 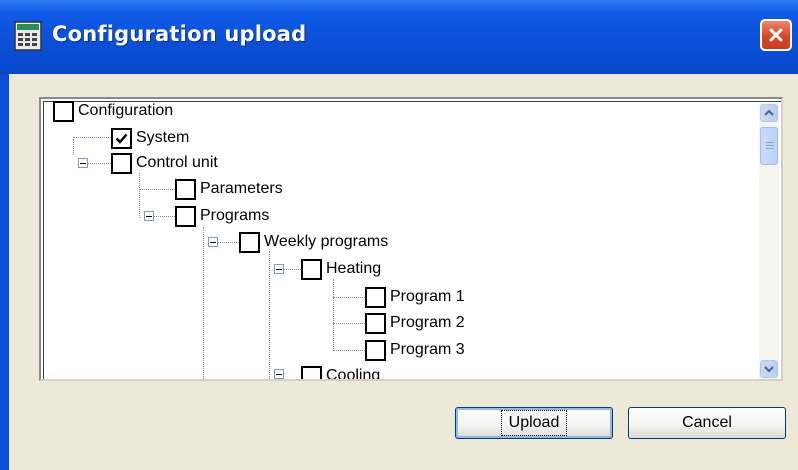 I want to click on chevron-down-icon, so click(x=769, y=369).